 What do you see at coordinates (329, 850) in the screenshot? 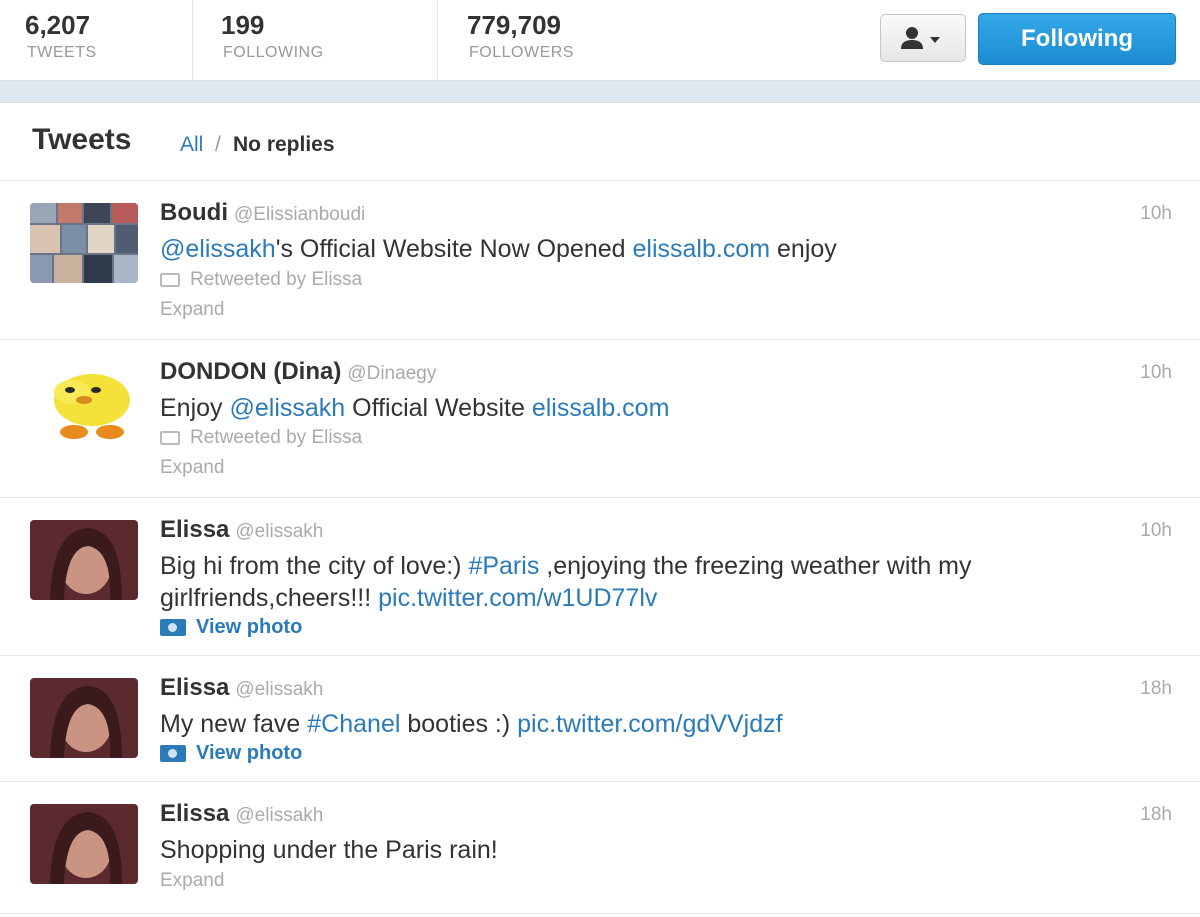
I see `tweet-text-segment: Shopping under the Paris rain!` at bounding box center [329, 850].